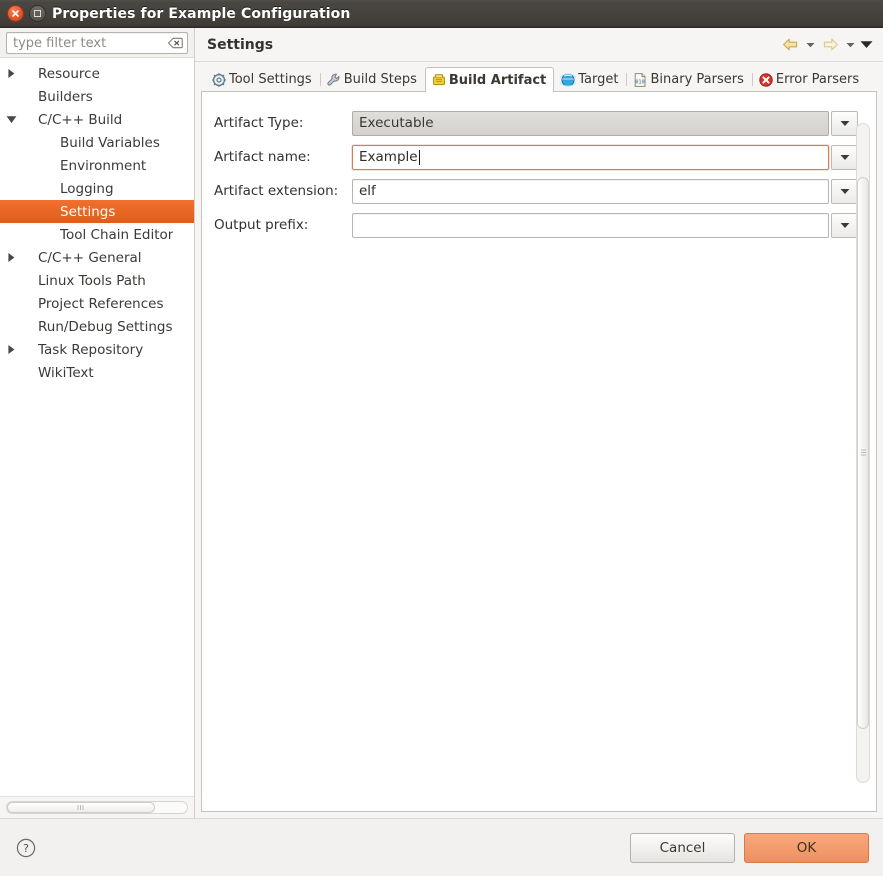  I want to click on window-title: Properties for Example Configuration, so click(201, 13).